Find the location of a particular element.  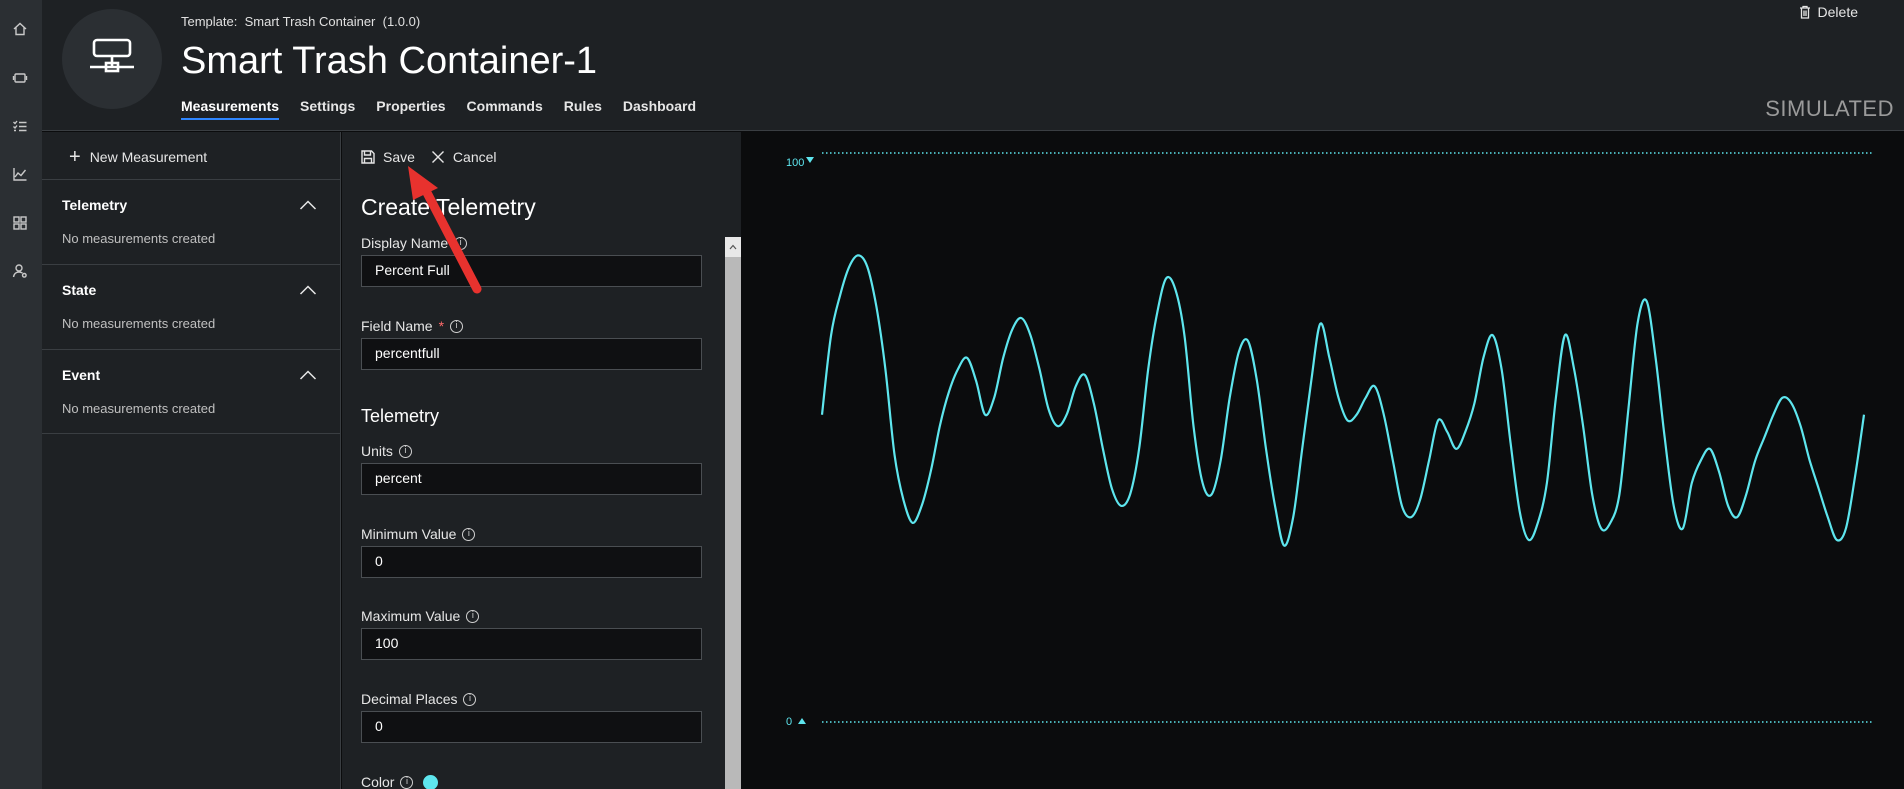

trash-icon is located at coordinates (1804, 12).